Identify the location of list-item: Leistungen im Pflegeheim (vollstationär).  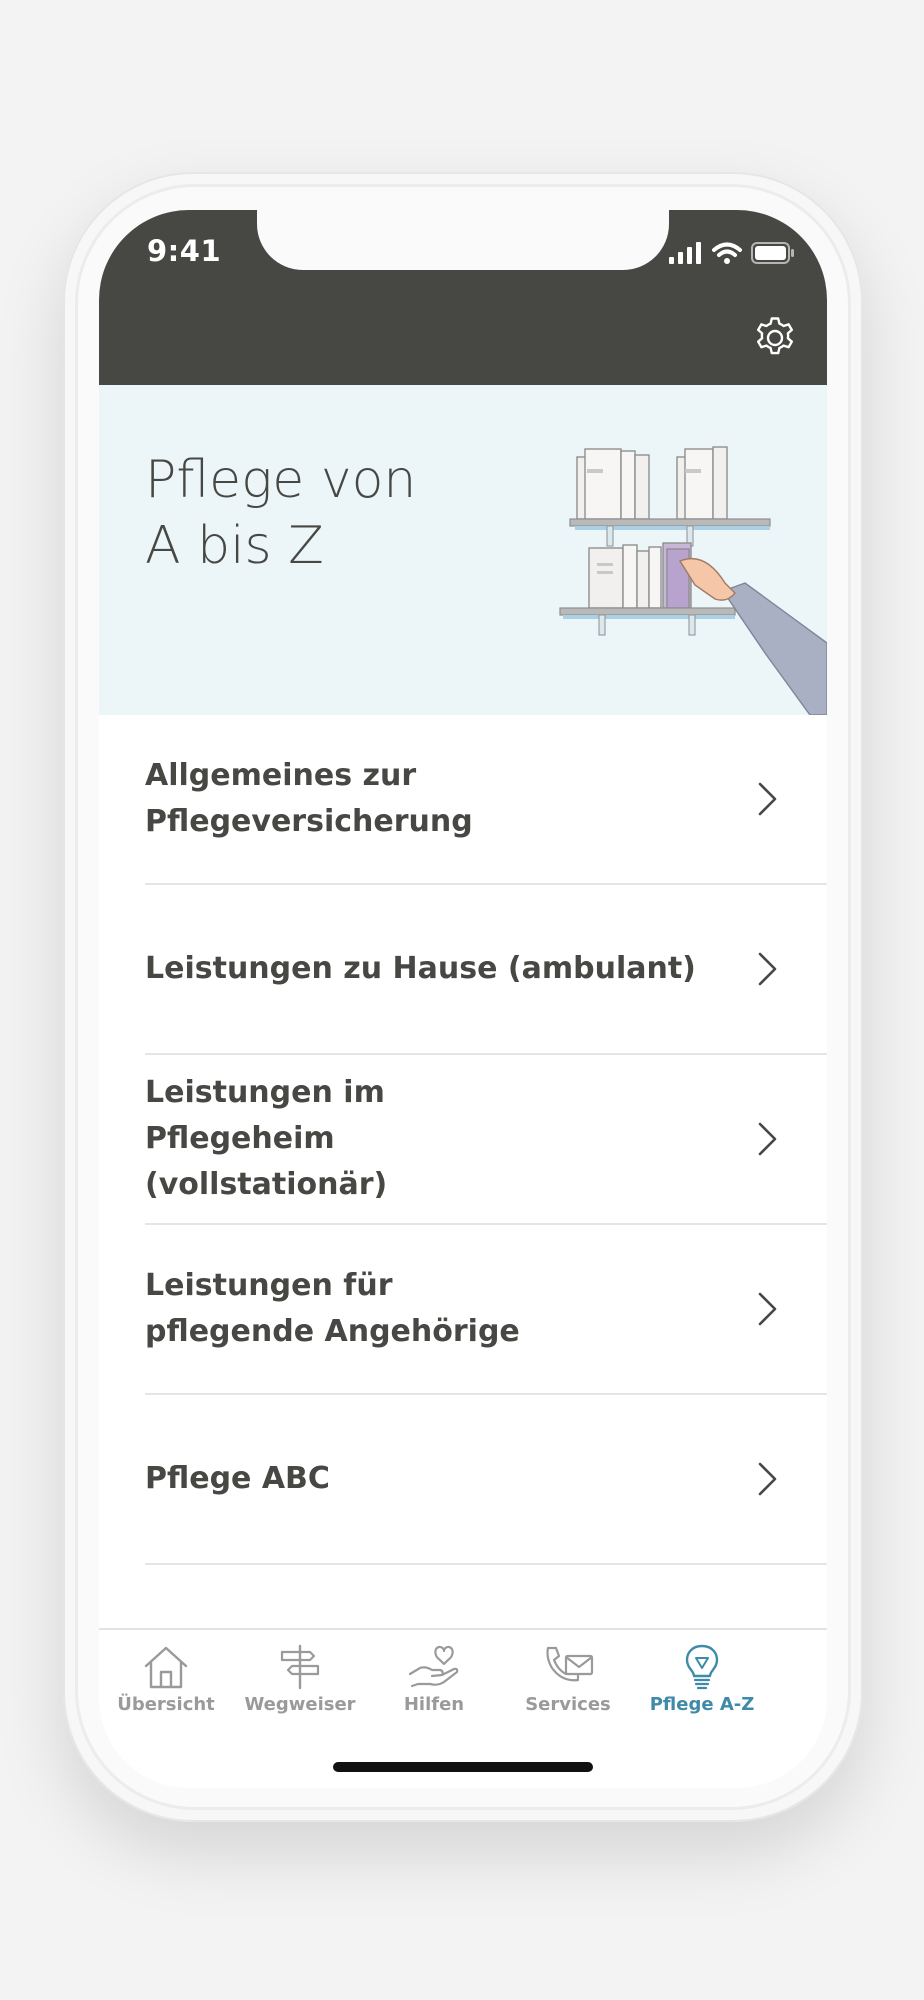
(486, 1140).